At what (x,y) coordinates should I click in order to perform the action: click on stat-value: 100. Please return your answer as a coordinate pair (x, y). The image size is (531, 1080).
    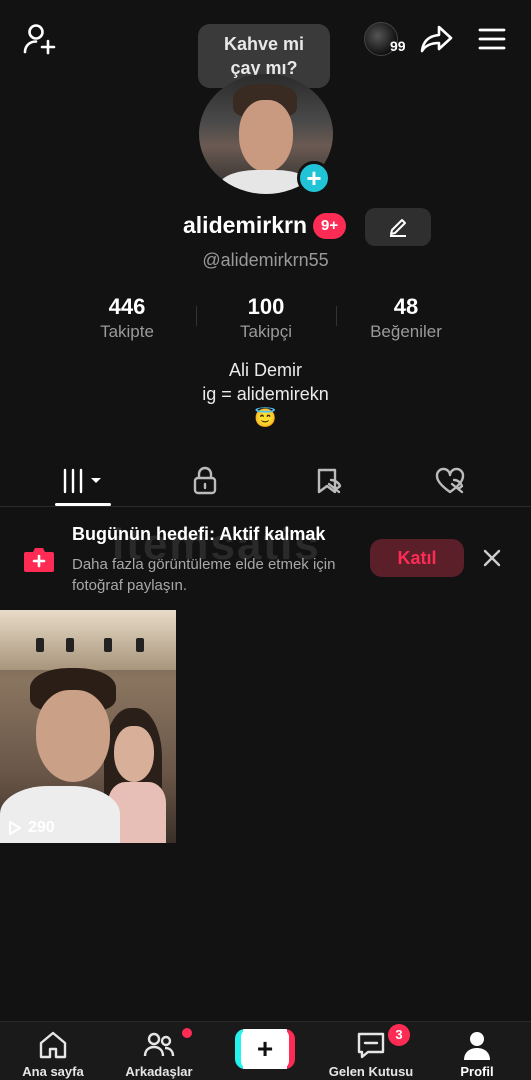
    Looking at the image, I should click on (266, 306).